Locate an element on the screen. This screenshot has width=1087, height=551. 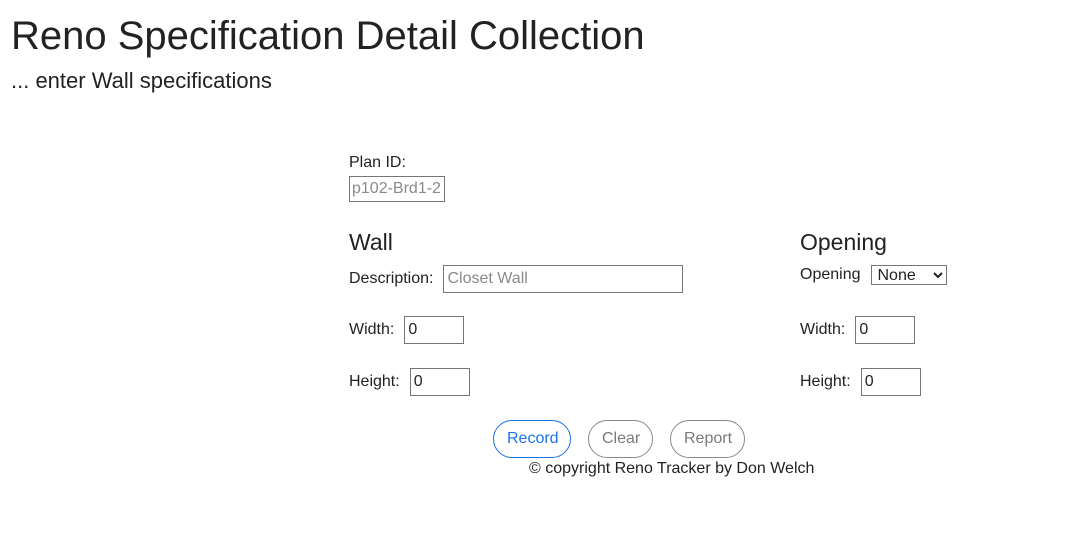
wall-width-label: Width: is located at coordinates (372, 329).